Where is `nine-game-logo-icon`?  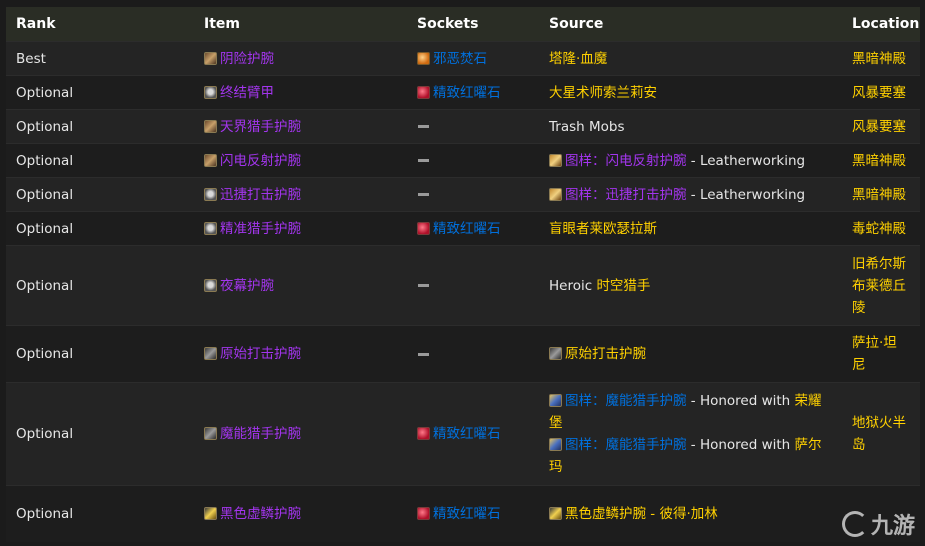 nine-game-logo-icon is located at coordinates (854, 524).